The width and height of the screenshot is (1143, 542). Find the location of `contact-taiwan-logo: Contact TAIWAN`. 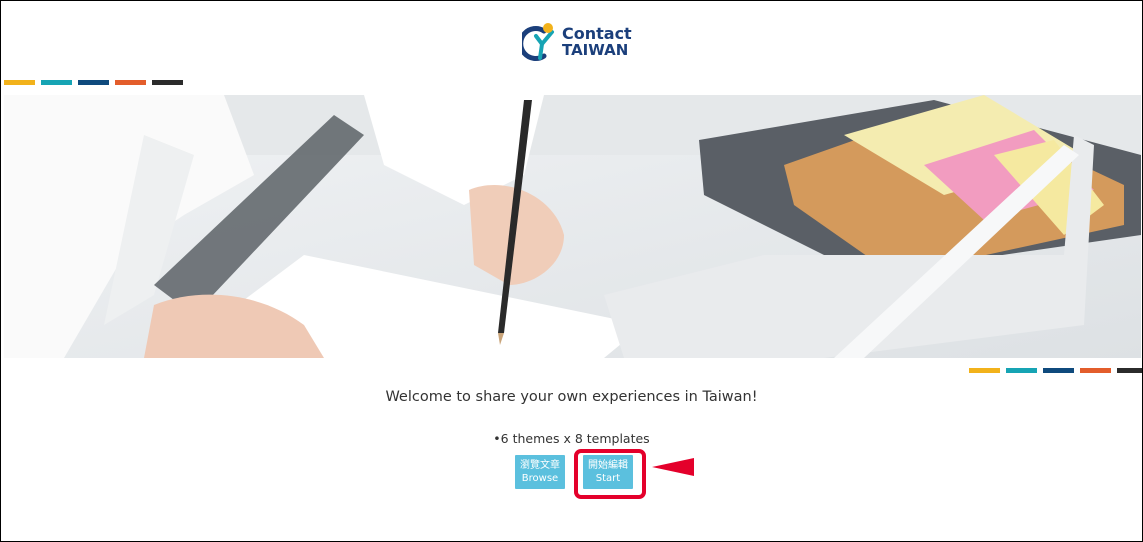

contact-taiwan-logo: Contact TAIWAN is located at coordinates (577, 42).